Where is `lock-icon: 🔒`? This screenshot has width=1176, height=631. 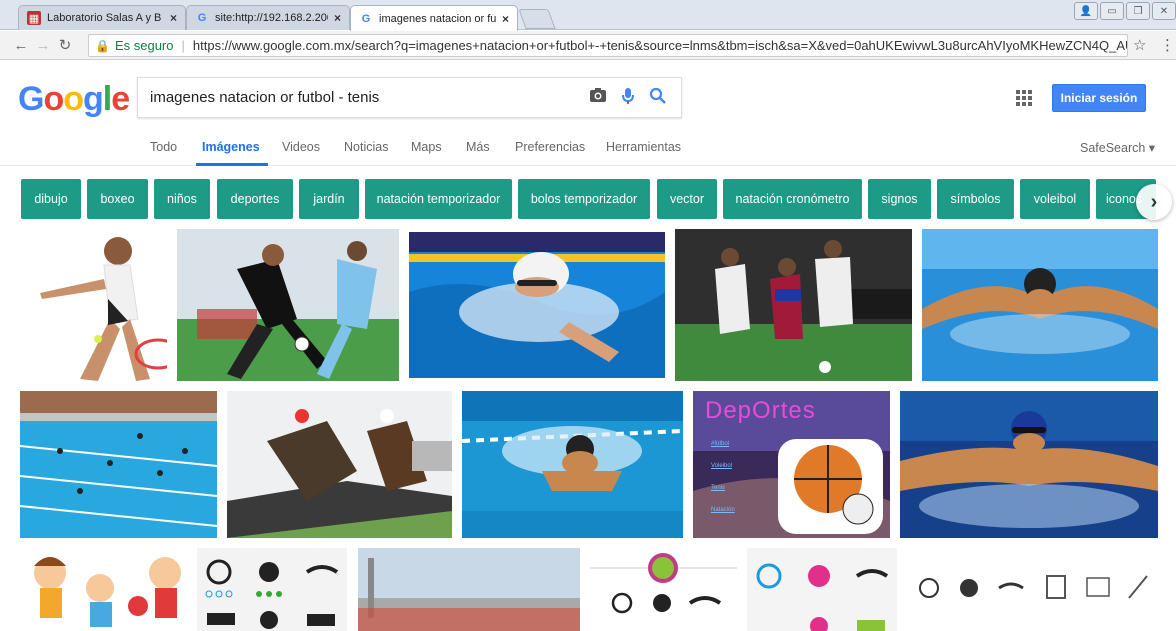 lock-icon: 🔒 is located at coordinates (102, 45).